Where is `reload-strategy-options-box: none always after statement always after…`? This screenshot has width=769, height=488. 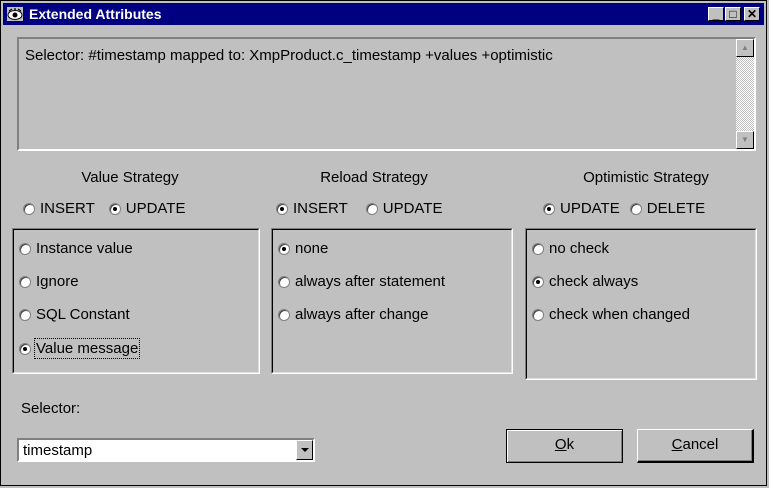 reload-strategy-options-box: none always after statement always after… is located at coordinates (392, 301).